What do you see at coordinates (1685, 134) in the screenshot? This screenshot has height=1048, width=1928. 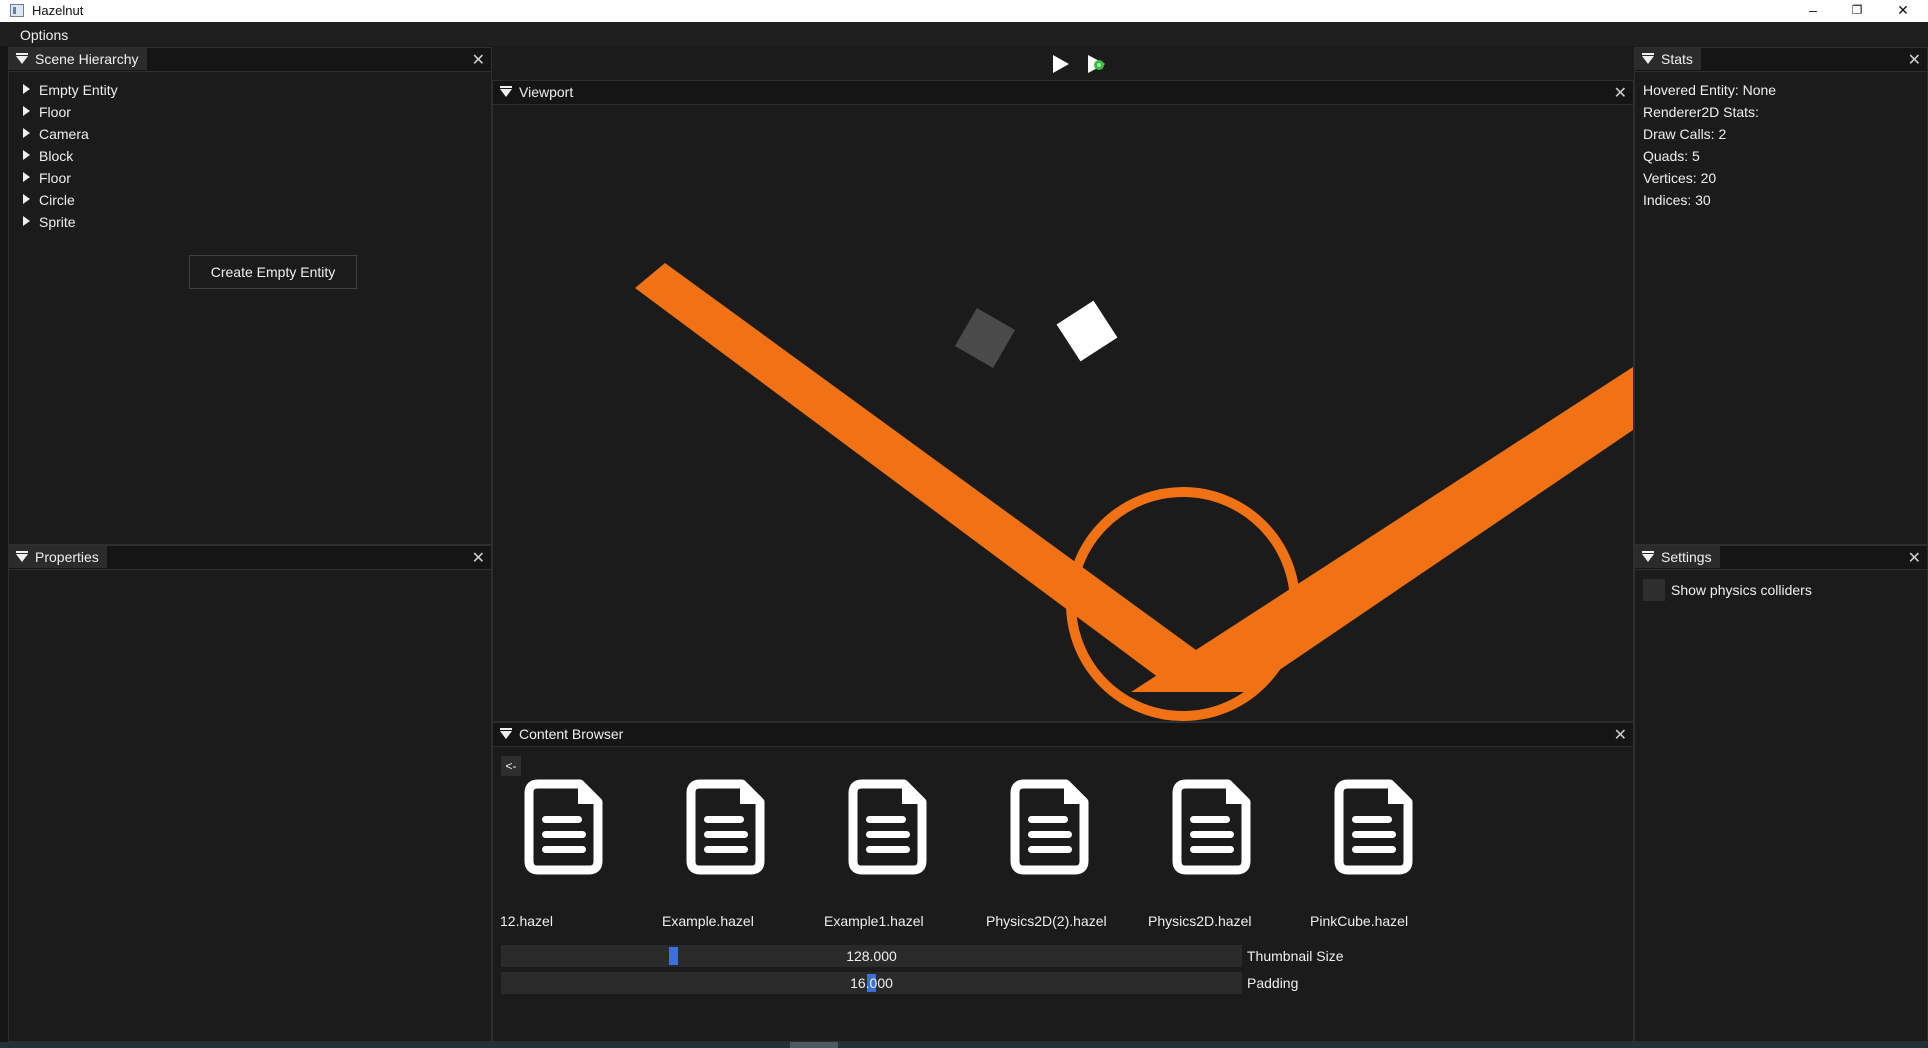 I see `stat-line: Draw Calls: 2` at bounding box center [1685, 134].